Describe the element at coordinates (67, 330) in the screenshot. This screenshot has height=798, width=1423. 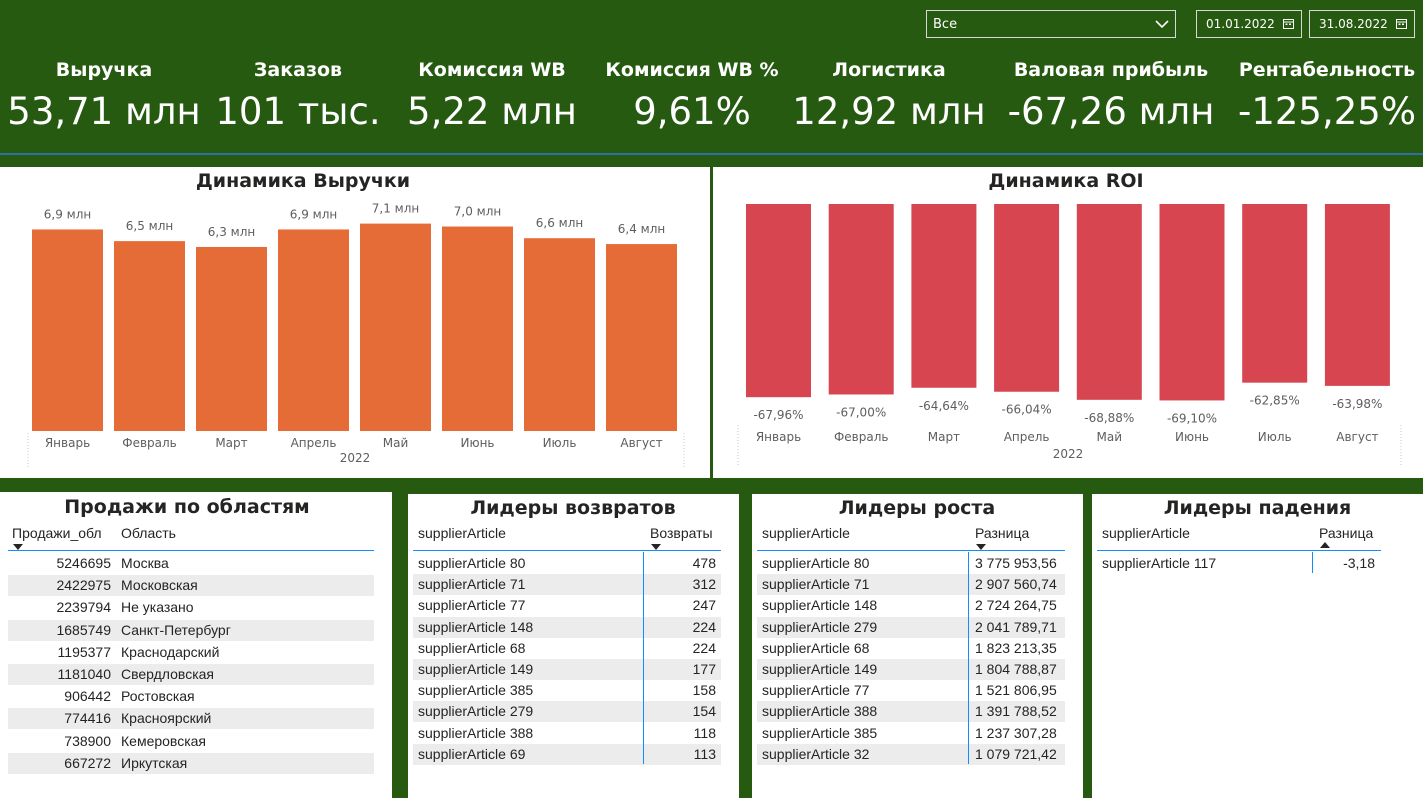
I see `revenue-bar` at that location.